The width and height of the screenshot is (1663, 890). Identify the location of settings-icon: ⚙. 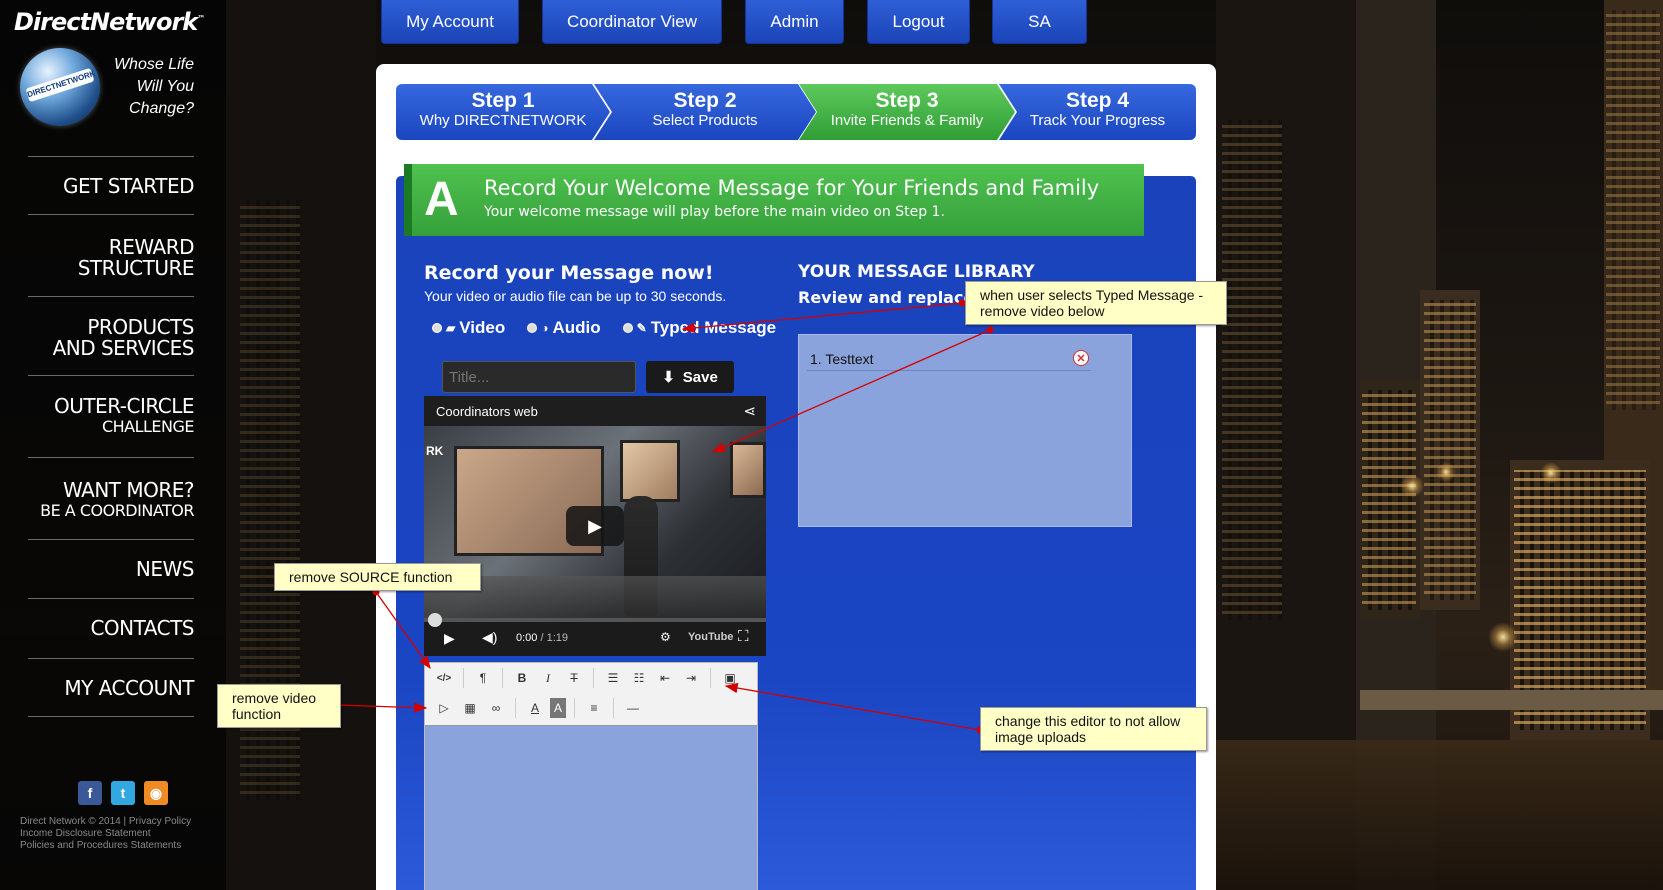
(665, 637).